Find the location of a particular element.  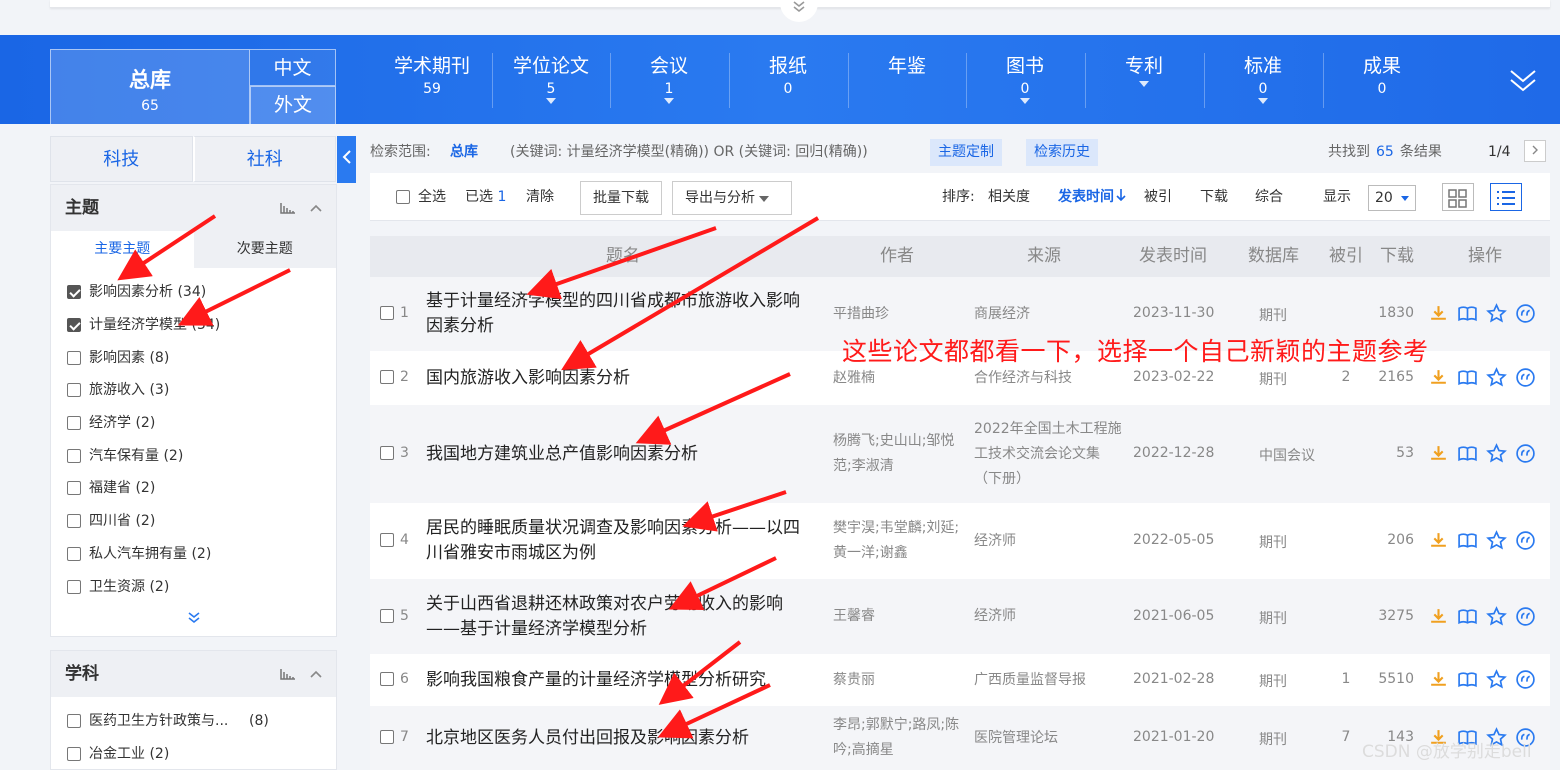

grid-view-button is located at coordinates (1458, 197).